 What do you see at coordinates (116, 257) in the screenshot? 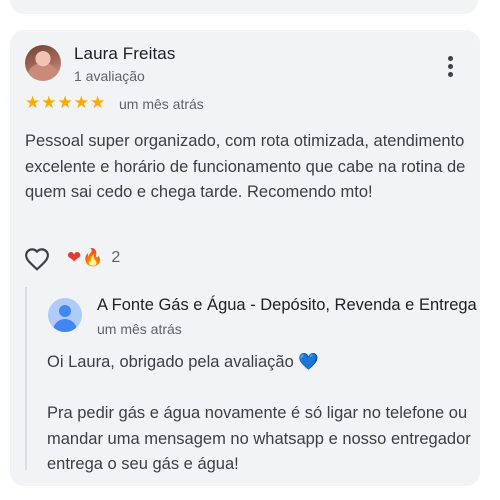
I see `reaction-count: 2` at bounding box center [116, 257].